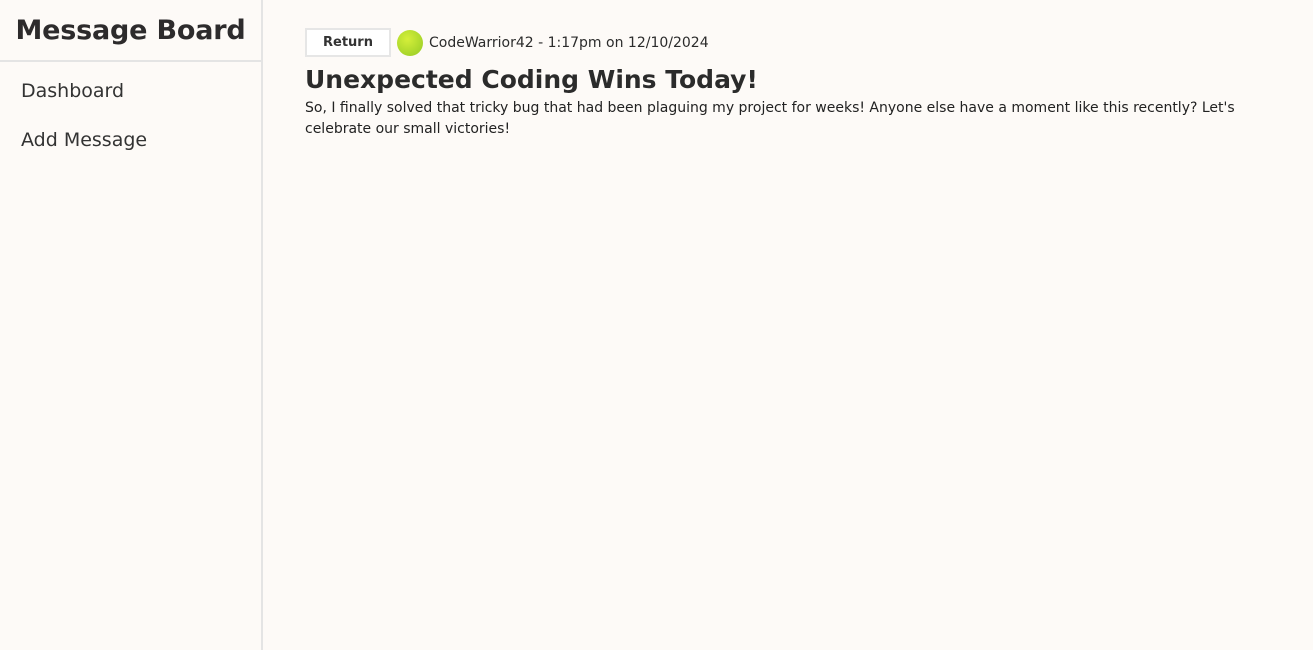 The image size is (1313, 650). What do you see at coordinates (130, 140) in the screenshot?
I see `sidebar-item-add-message: Add Message` at bounding box center [130, 140].